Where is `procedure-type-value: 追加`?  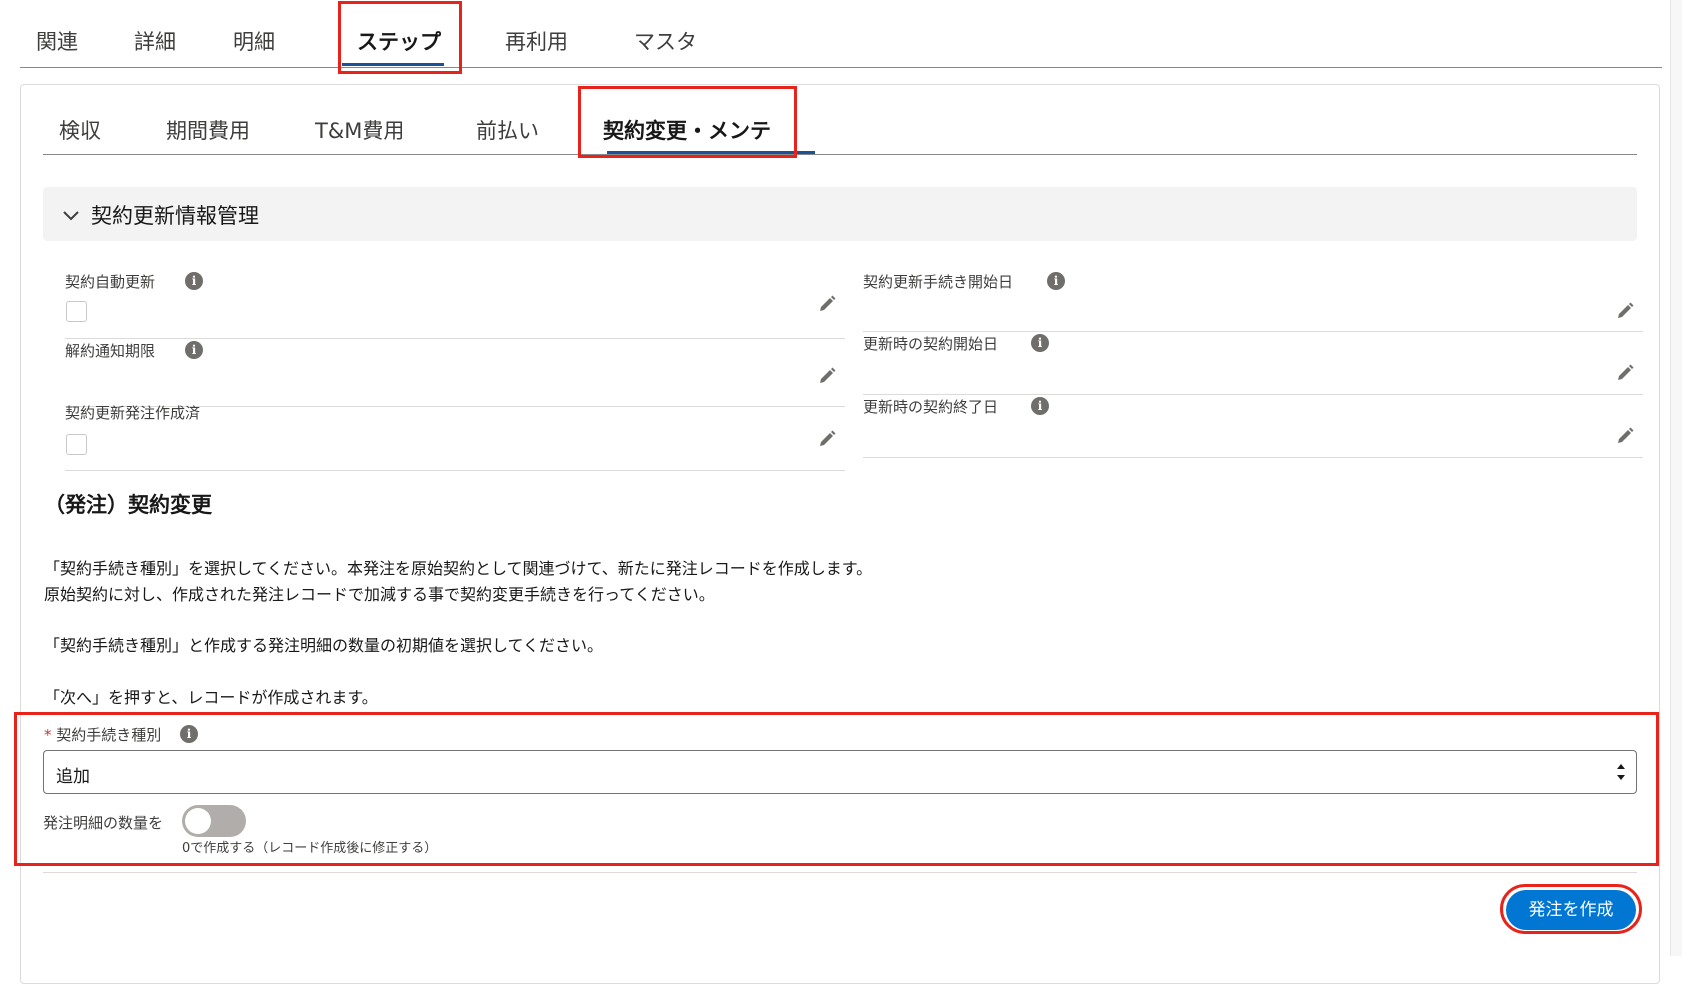
procedure-type-value: 追加 is located at coordinates (73, 777).